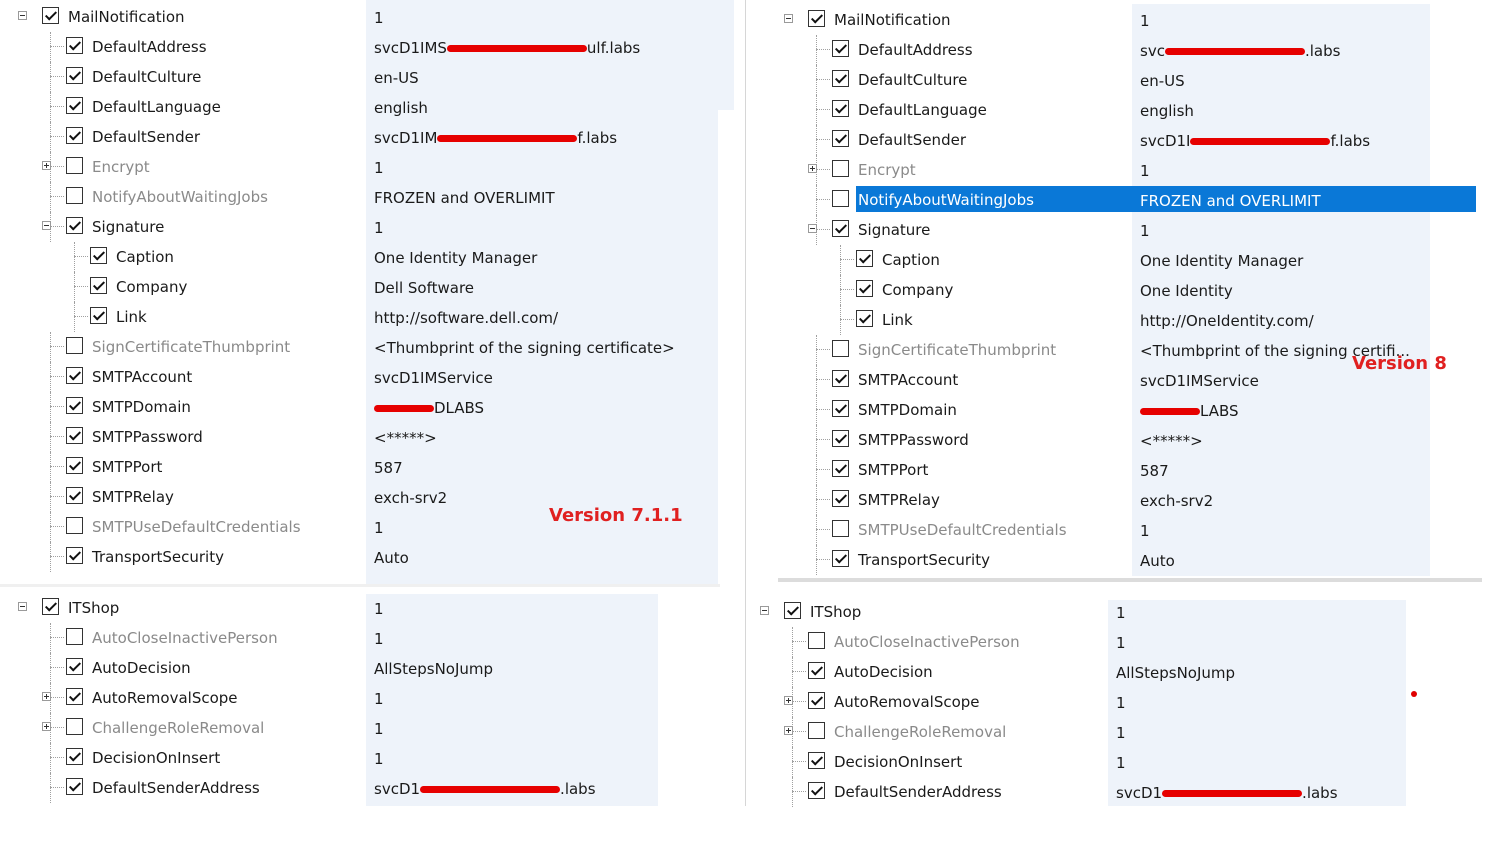  Describe the element at coordinates (1189, 411) in the screenshot. I see `setting-value: LABS` at that location.